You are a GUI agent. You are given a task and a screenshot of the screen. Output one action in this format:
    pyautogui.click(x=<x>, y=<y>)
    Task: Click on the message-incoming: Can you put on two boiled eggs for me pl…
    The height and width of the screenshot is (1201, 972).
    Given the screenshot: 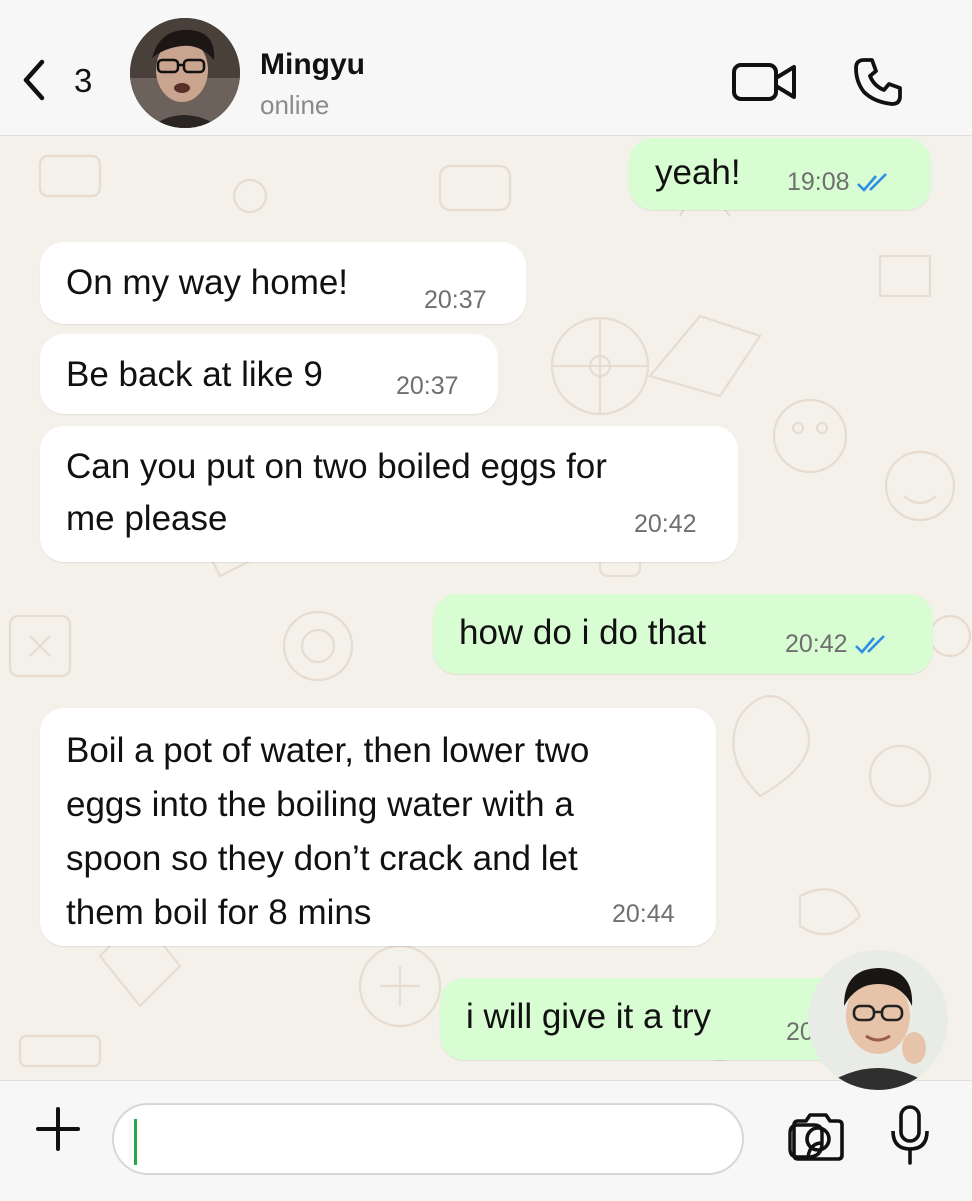 What is the action you would take?
    pyautogui.click(x=389, y=494)
    